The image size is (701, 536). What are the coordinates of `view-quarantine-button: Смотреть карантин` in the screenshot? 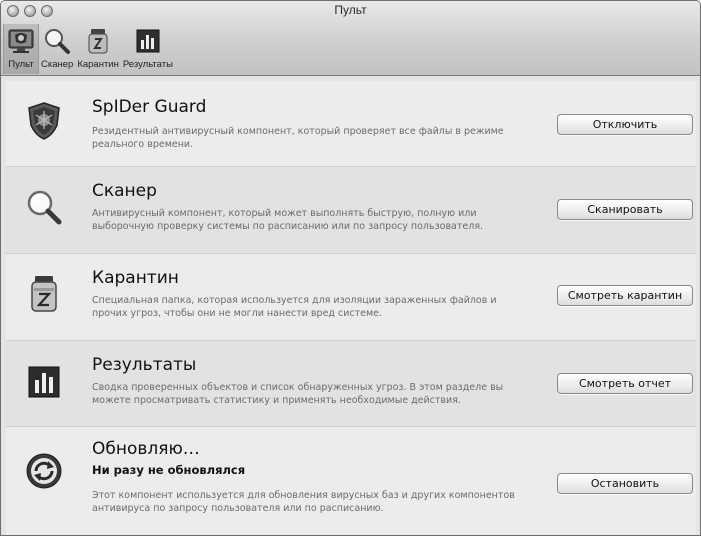 It's located at (625, 295).